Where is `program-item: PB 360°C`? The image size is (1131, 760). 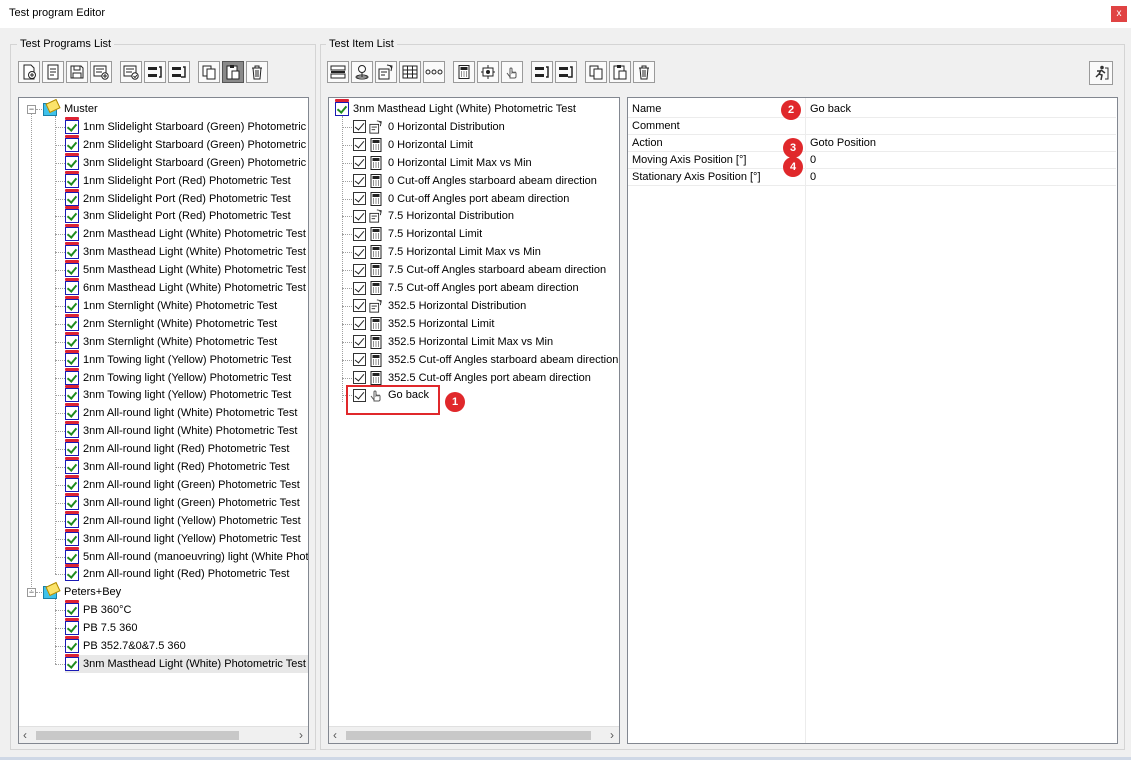 program-item: PB 360°C is located at coordinates (98, 609).